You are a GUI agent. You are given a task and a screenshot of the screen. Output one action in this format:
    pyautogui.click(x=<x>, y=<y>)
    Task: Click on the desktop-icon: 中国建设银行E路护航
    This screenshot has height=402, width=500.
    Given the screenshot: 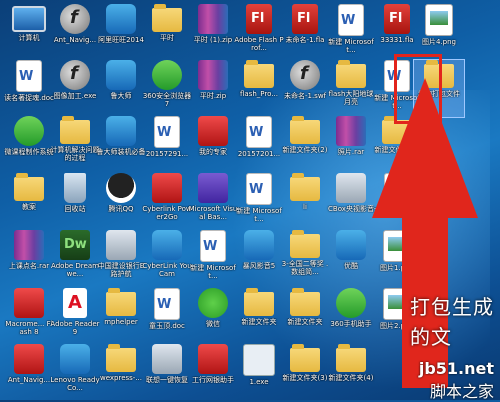 What is the action you would take?
    pyautogui.click(x=121, y=258)
    